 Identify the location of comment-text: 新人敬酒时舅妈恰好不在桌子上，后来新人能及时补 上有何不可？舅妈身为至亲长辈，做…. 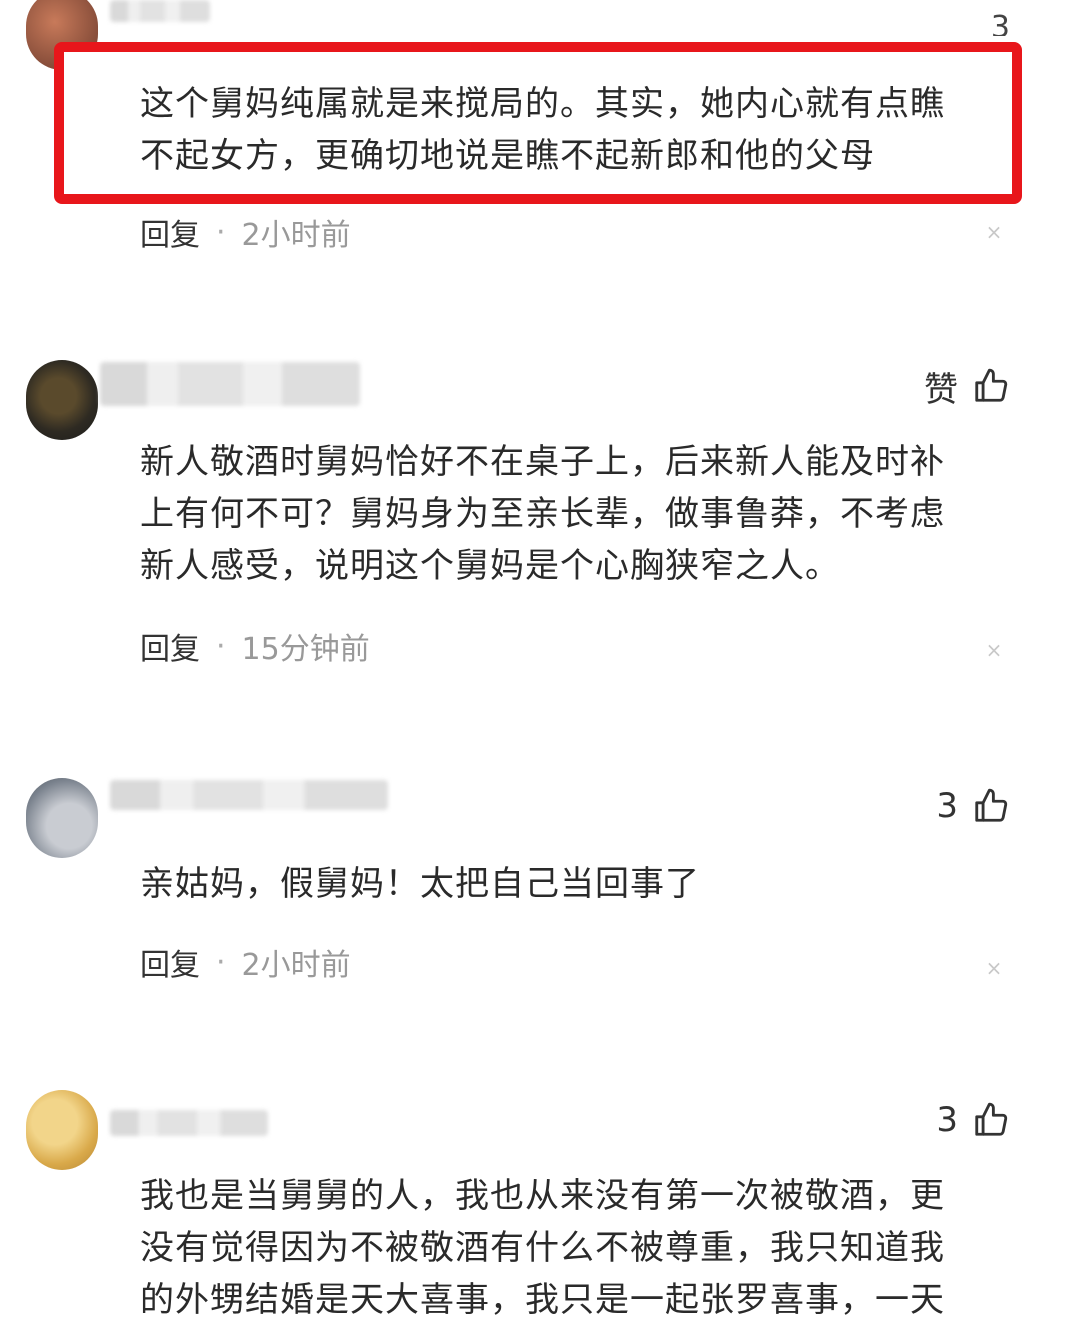
(570, 514).